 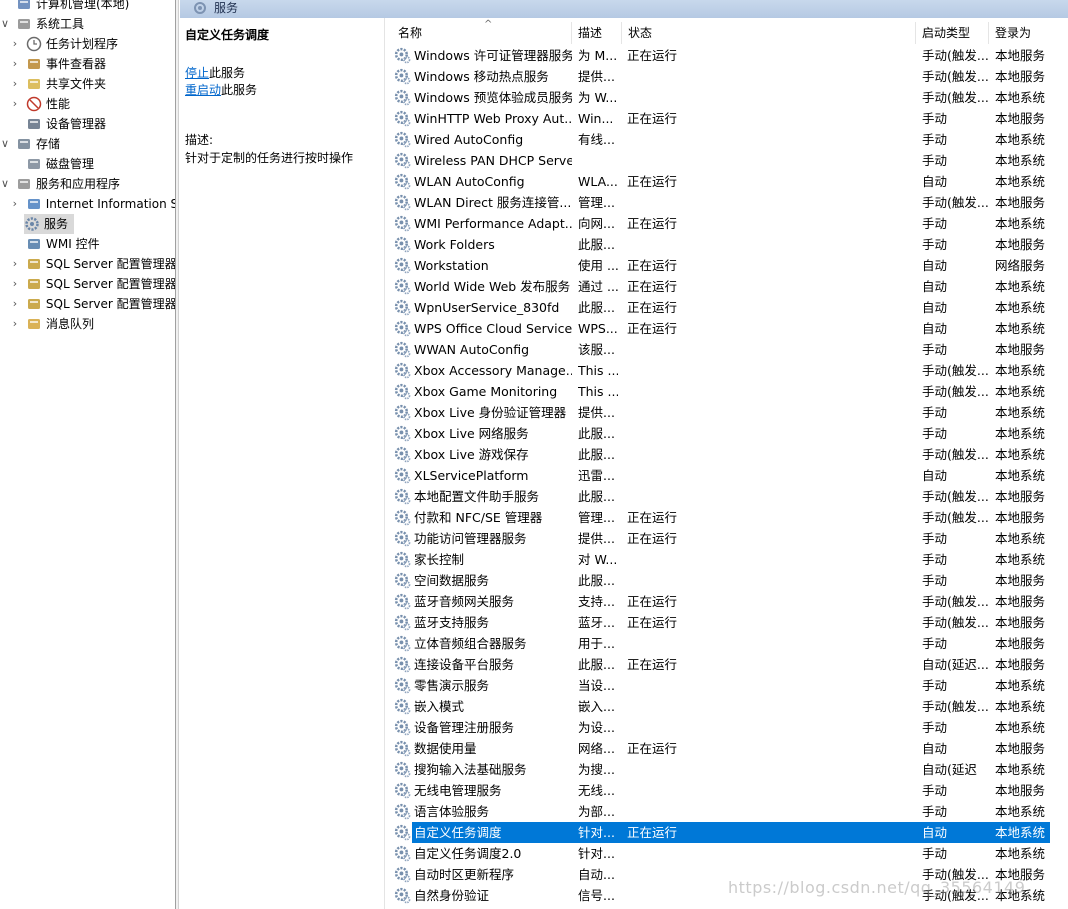 What do you see at coordinates (92, 44) in the screenshot?
I see `tree-item: › 任务计划程序` at bounding box center [92, 44].